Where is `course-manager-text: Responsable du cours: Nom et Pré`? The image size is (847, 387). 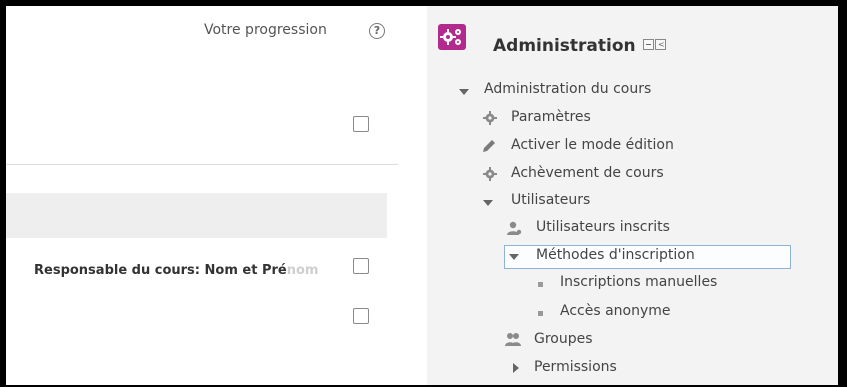 course-manager-text: Responsable du cours: Nom et Pré is located at coordinates (160, 270).